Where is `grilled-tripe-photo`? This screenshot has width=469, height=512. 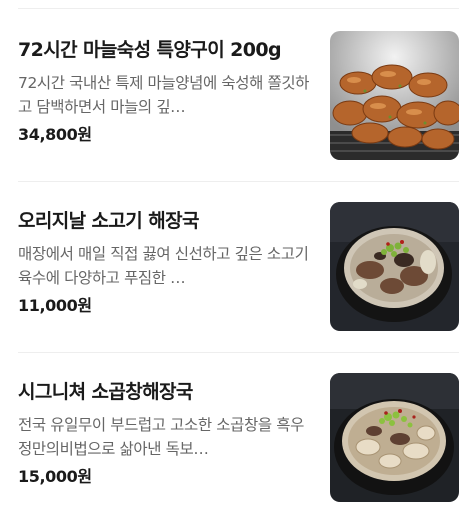 grilled-tripe-photo is located at coordinates (394, 95).